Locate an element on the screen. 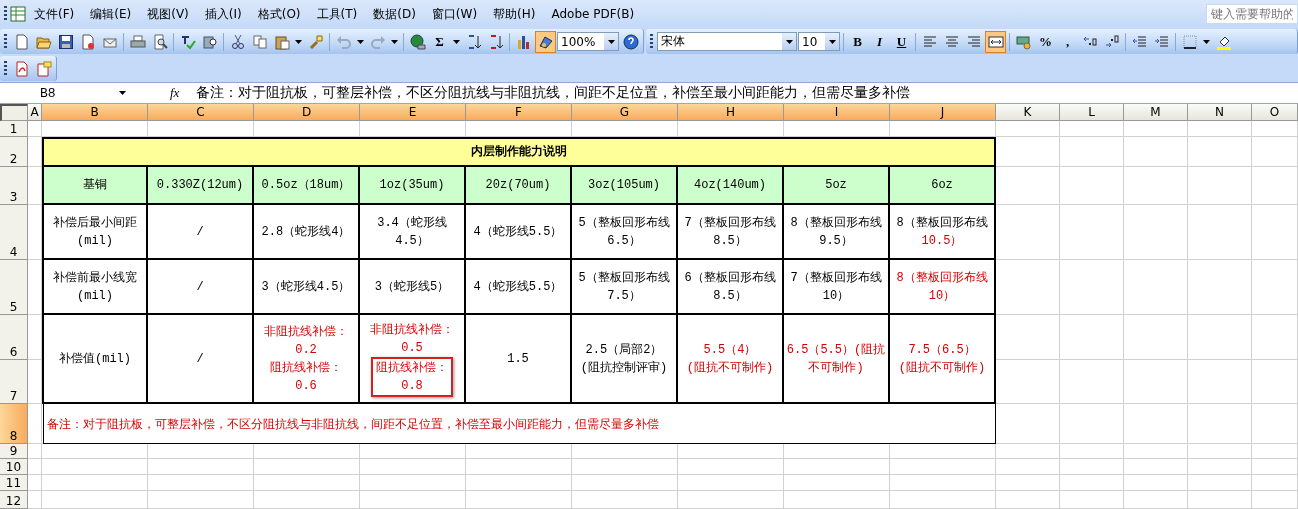 Image resolution: width=1298 pixels, height=509 pixels. row-header: 9 is located at coordinates (14, 451).